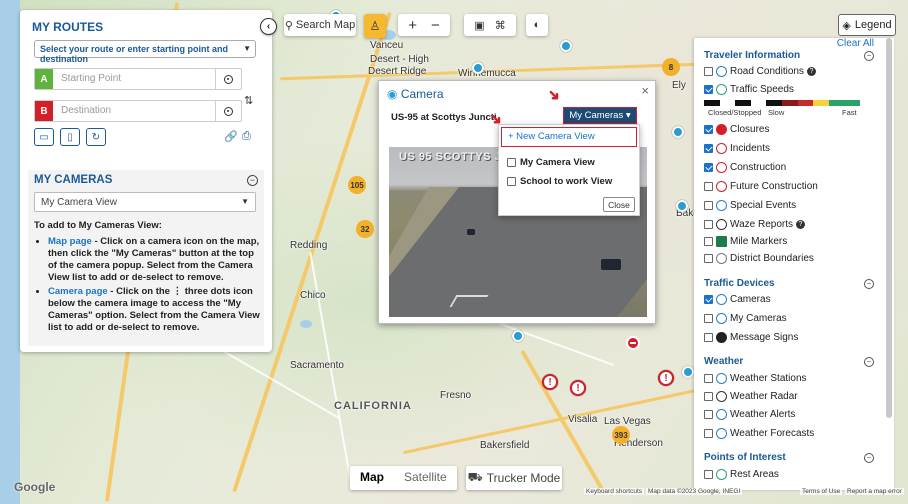 The width and height of the screenshot is (908, 504). I want to click on destination-field: B Destination, so click(138, 111).